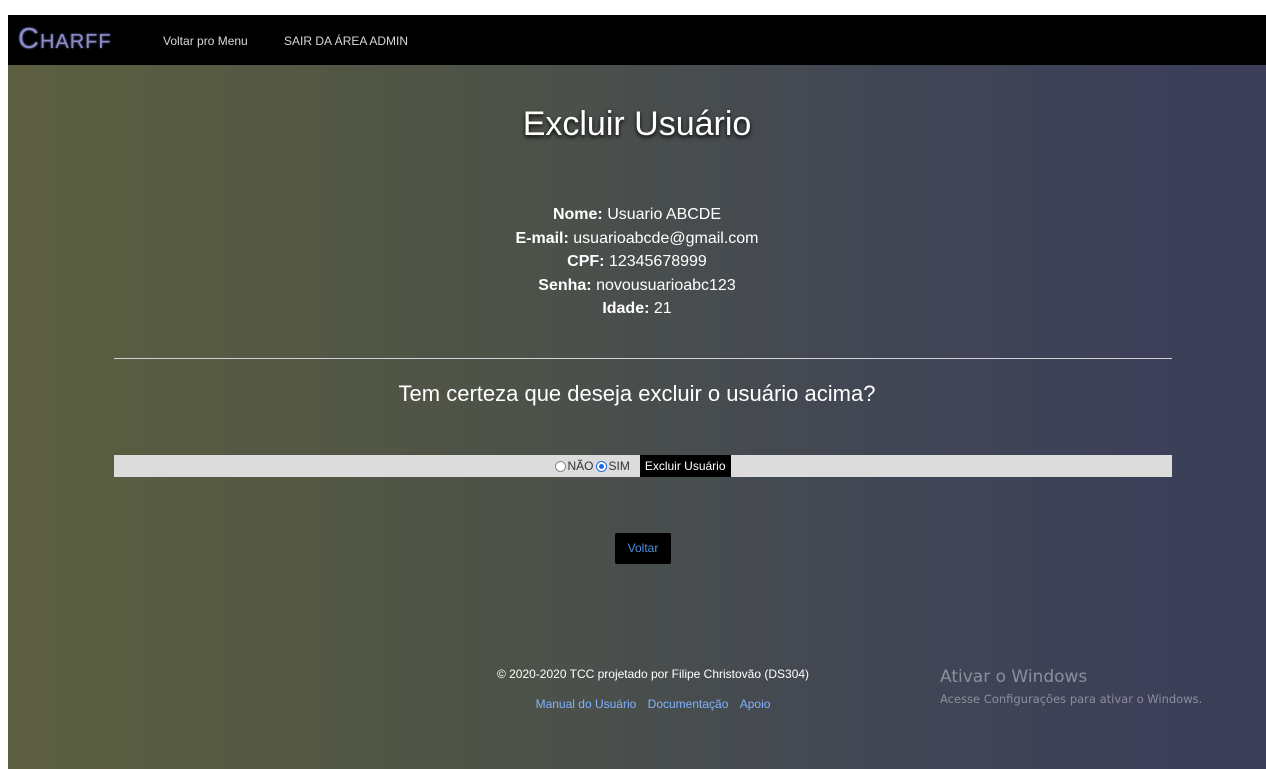  I want to click on info-value: novousuarioabc123, so click(666, 285).